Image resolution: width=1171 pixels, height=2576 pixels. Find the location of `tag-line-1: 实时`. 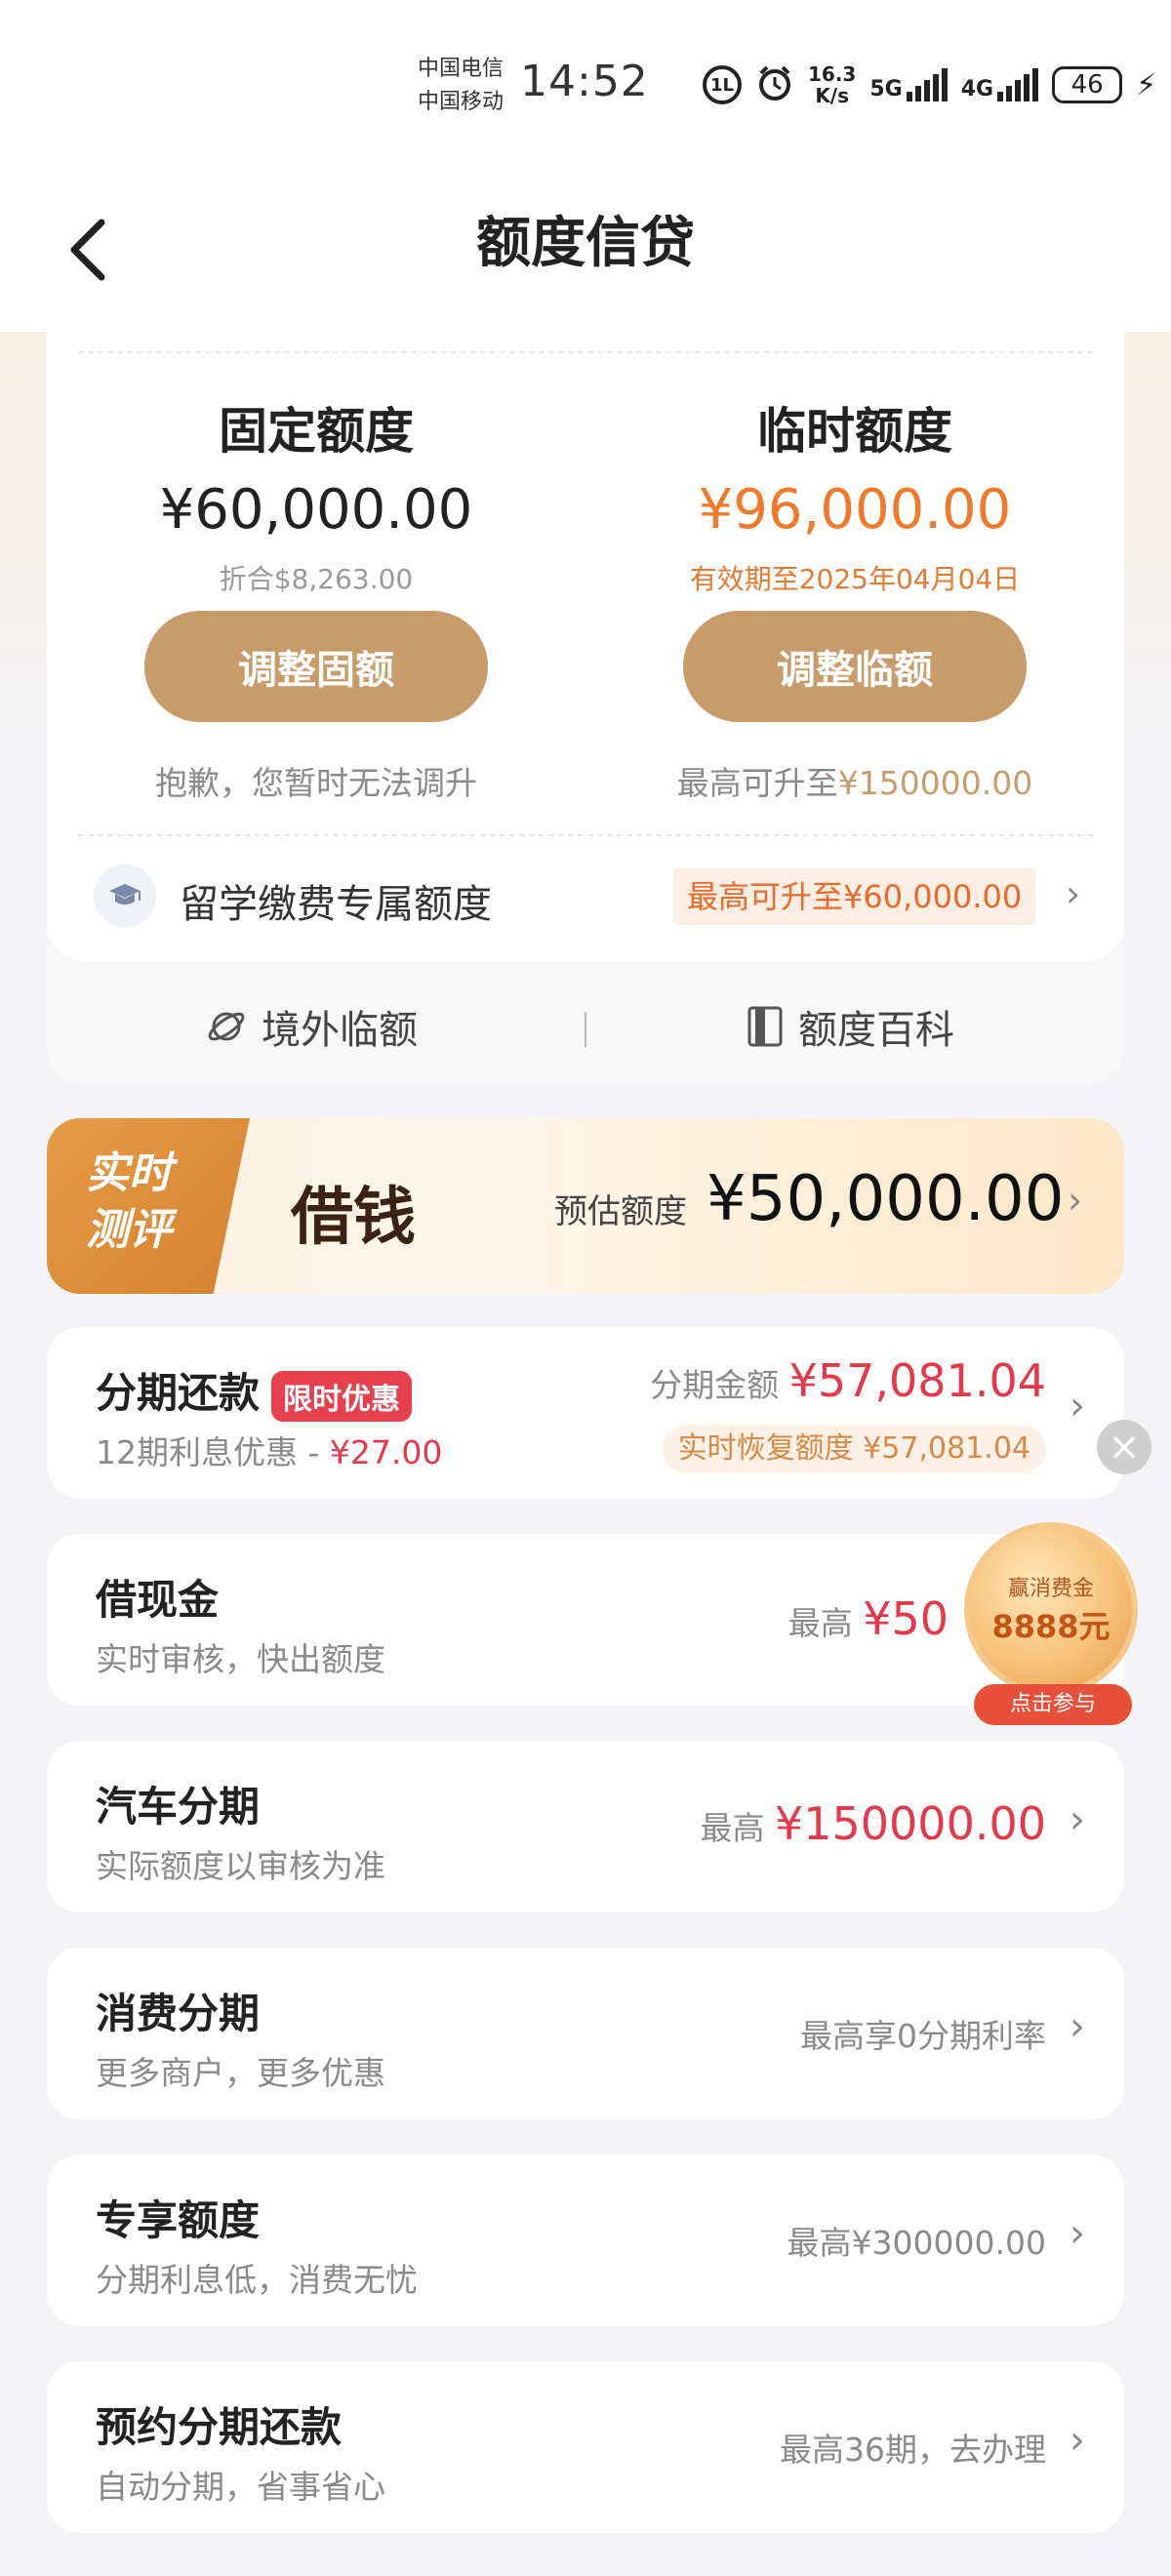

tag-line-1: 实时 is located at coordinates (129, 1173).